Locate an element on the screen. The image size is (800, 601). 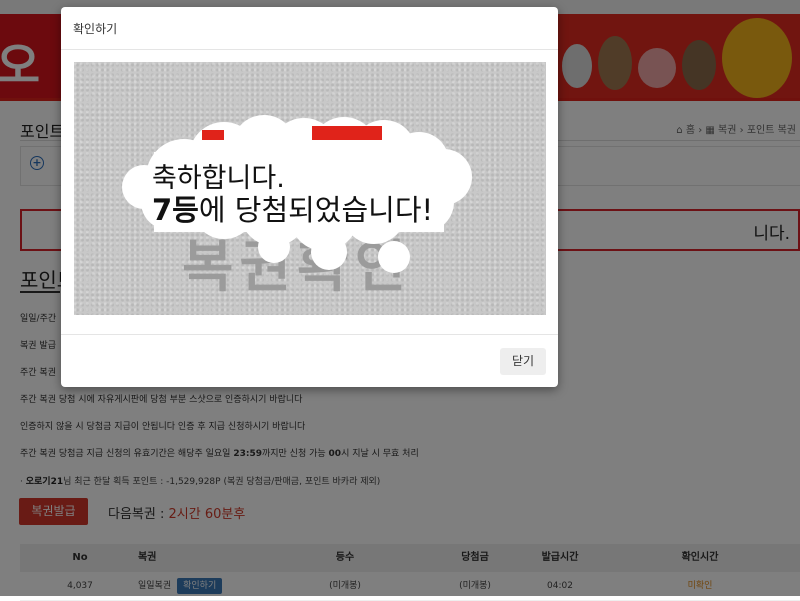
close-button: 닫기 is located at coordinates (523, 361).